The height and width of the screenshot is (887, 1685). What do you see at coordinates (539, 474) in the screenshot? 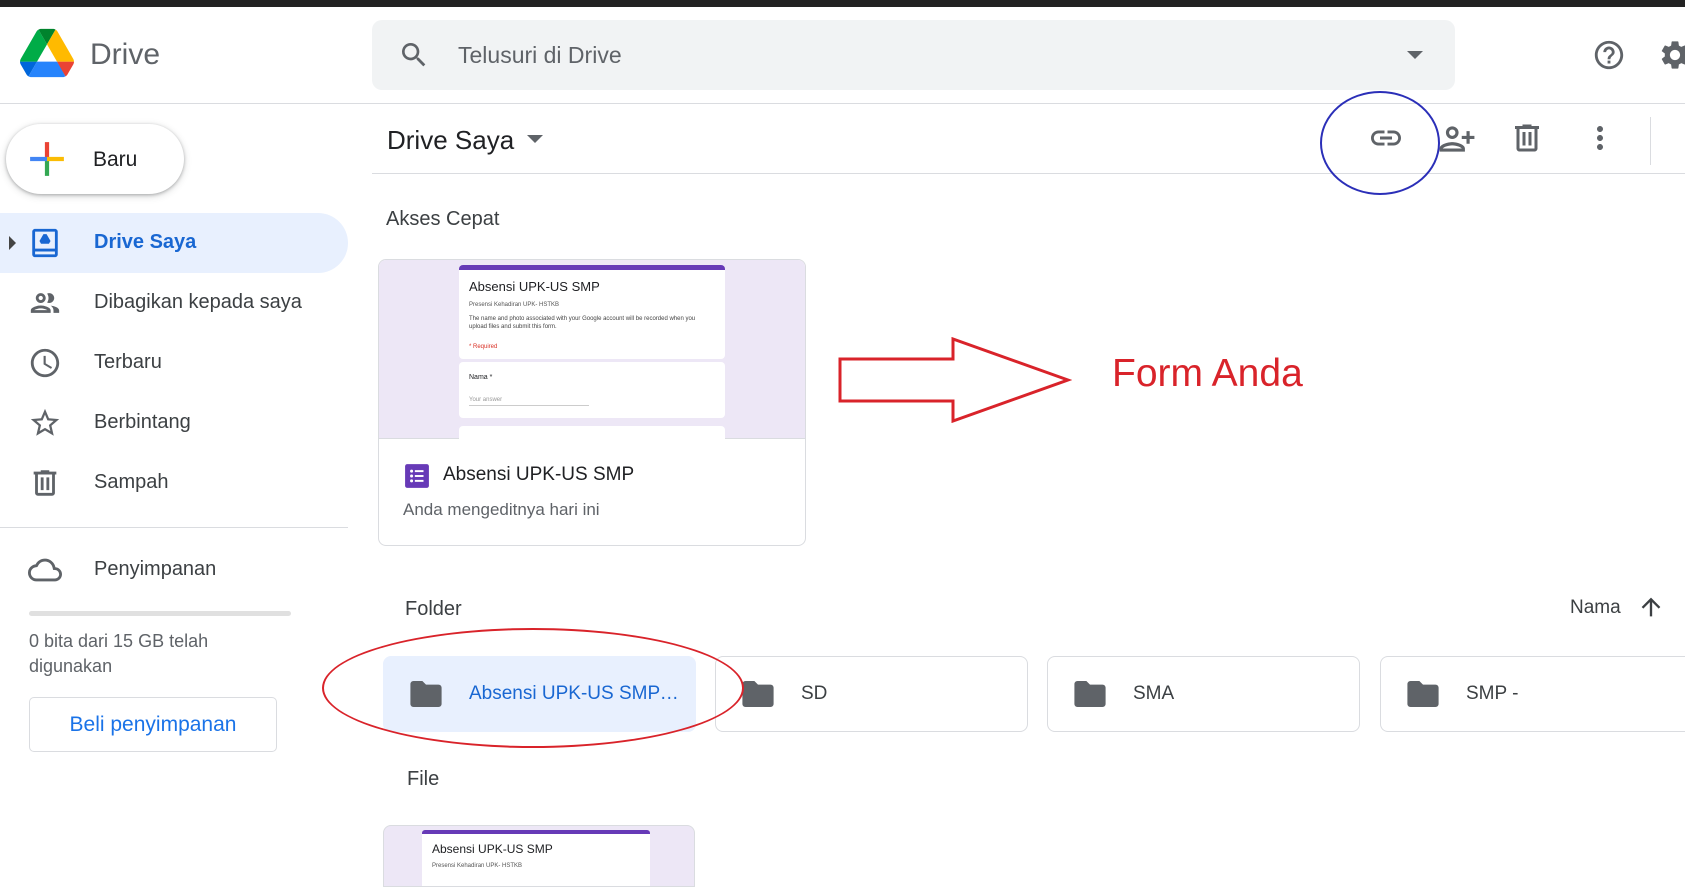
I see `quick-access-file-name: Absensi UPK-US SMP` at bounding box center [539, 474].